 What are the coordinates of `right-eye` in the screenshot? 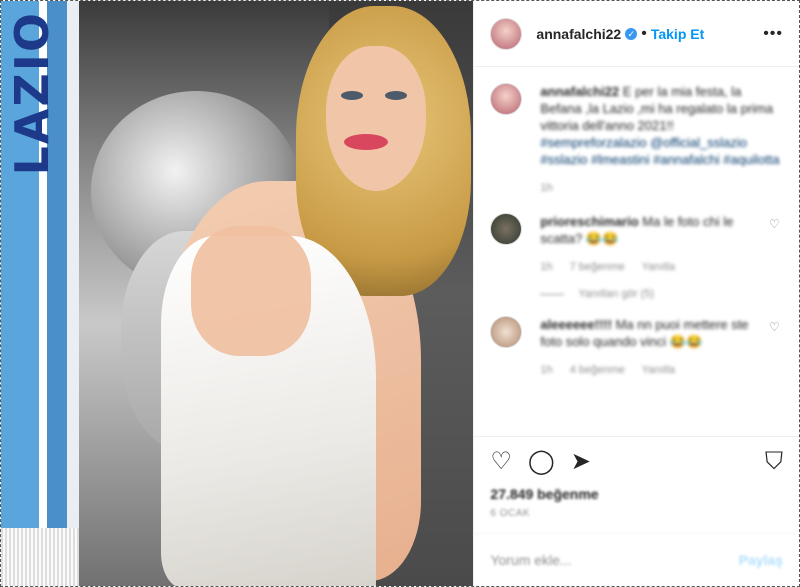 It's located at (396, 95).